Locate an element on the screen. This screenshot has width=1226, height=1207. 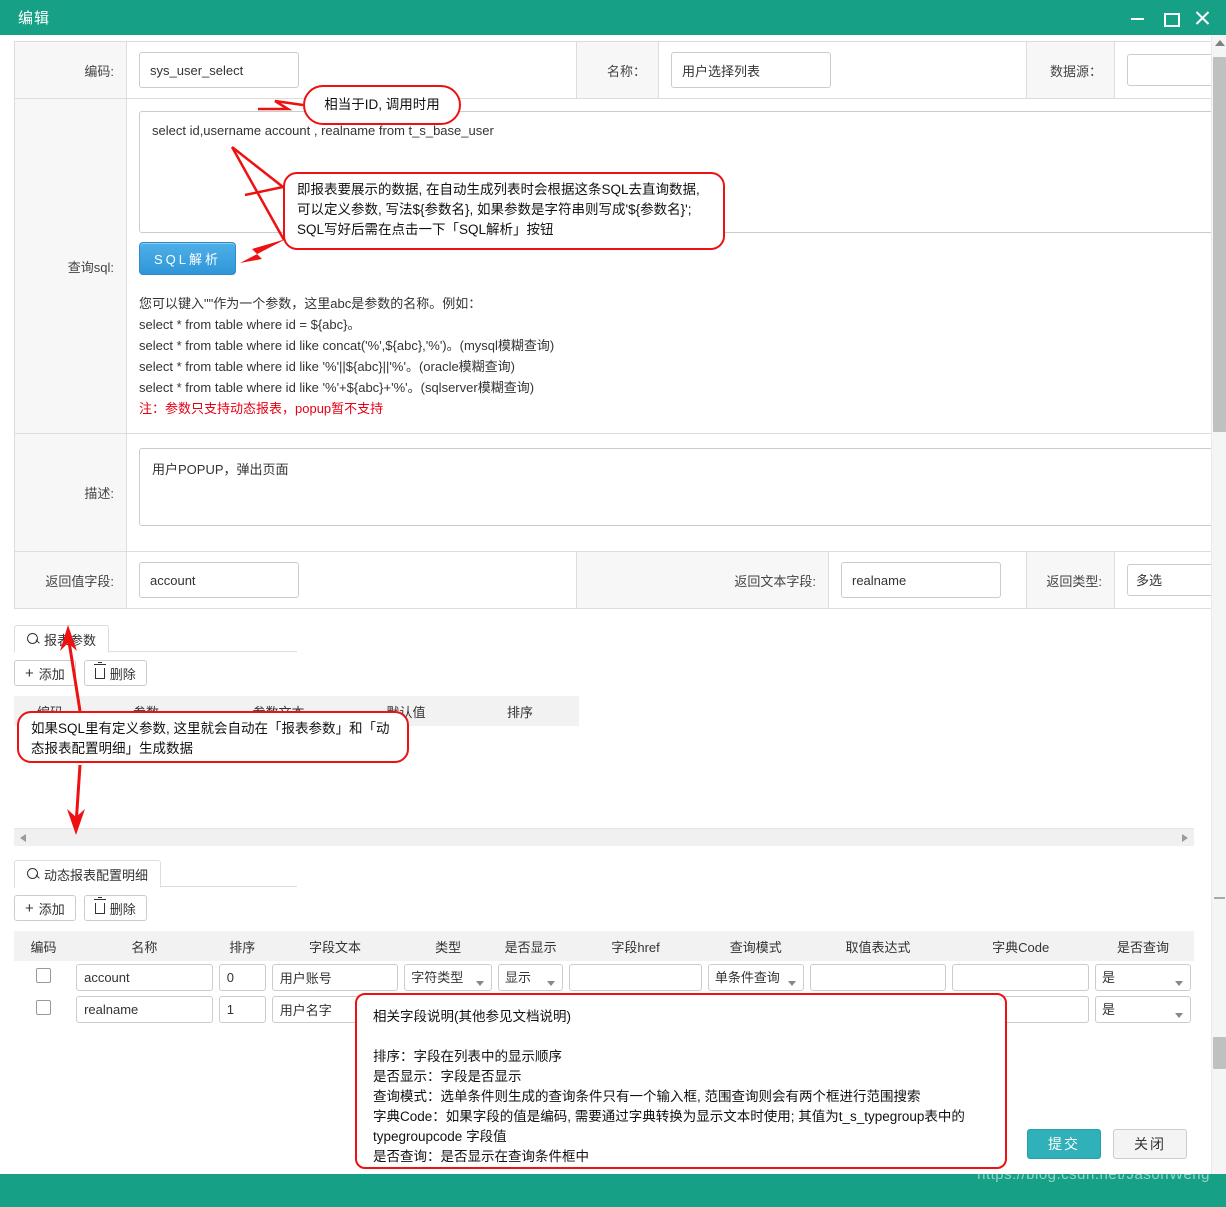
tab-report-detail: 动态报表配置明细 is located at coordinates (88, 874).